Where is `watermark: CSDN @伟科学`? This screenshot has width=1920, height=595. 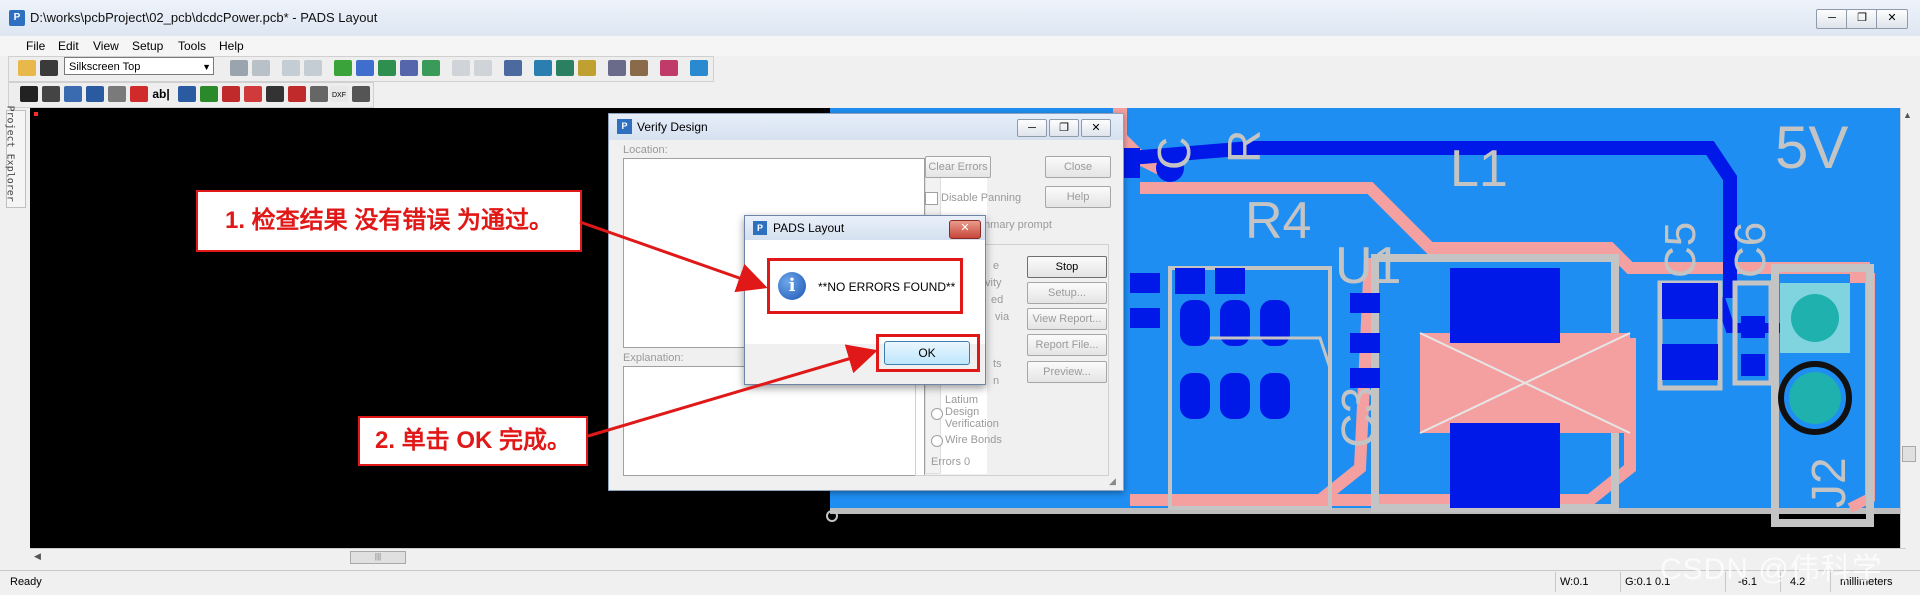
watermark: CSDN @伟科学 is located at coordinates (1771, 569).